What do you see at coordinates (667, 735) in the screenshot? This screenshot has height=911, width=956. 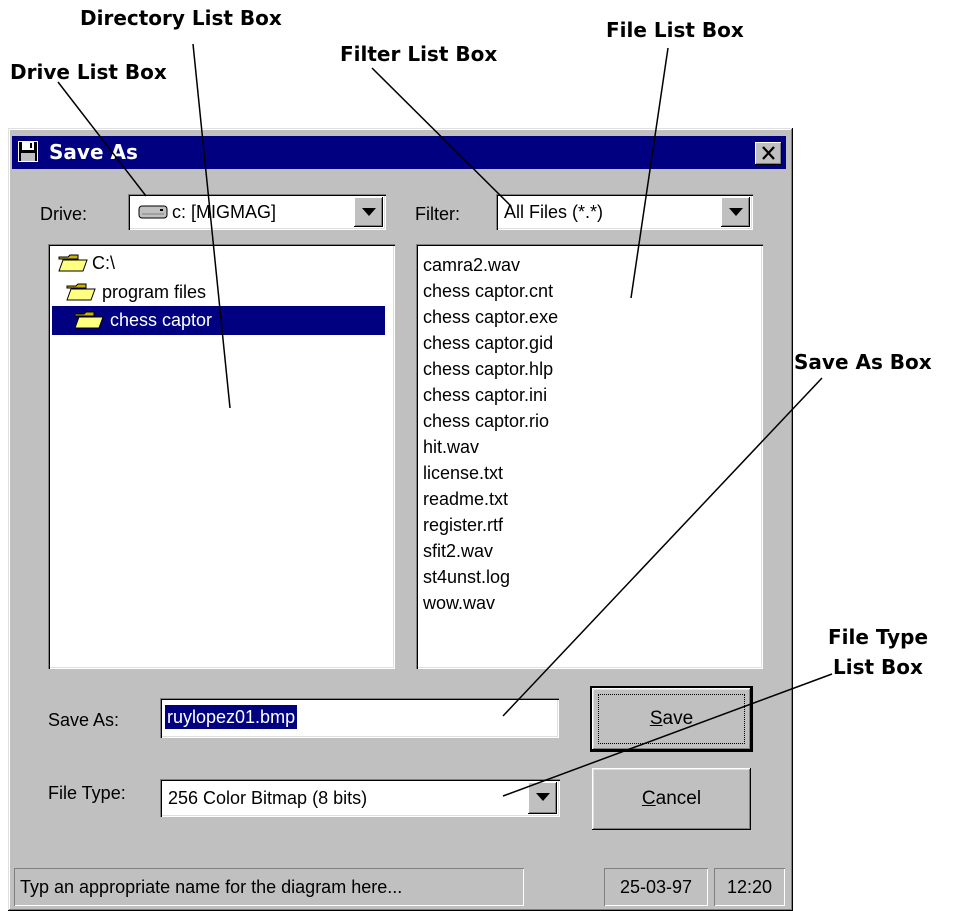 I see `file-type-callout-line` at bounding box center [667, 735].